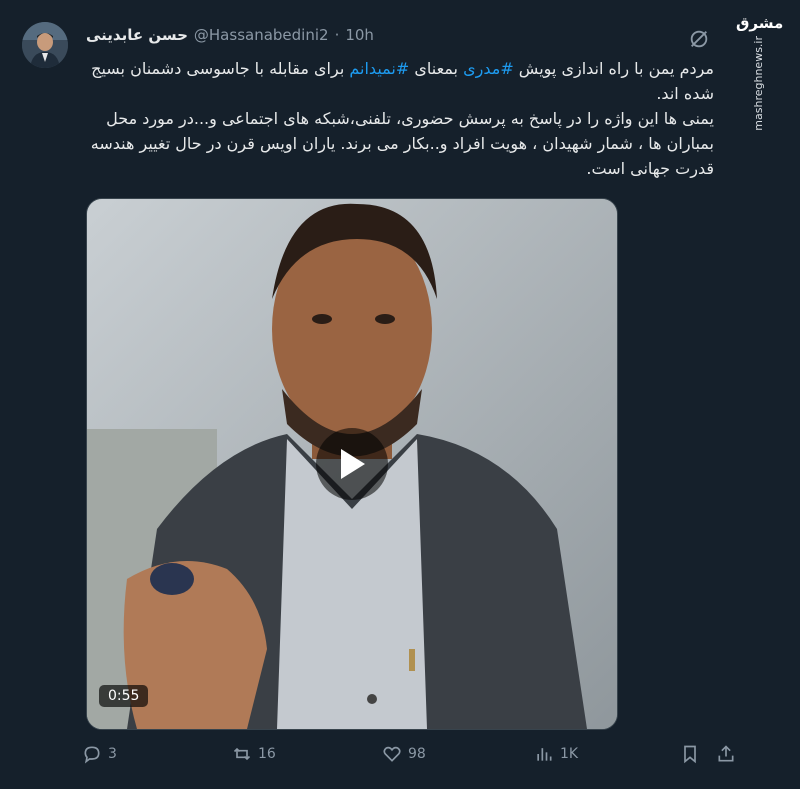  Describe the element at coordinates (488, 68) in the screenshot. I see `hashtag-link: #مدری` at that location.